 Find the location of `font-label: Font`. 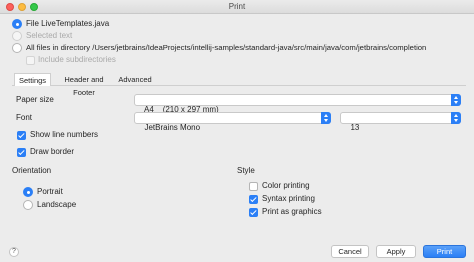

font-label: Font is located at coordinates (24, 117).